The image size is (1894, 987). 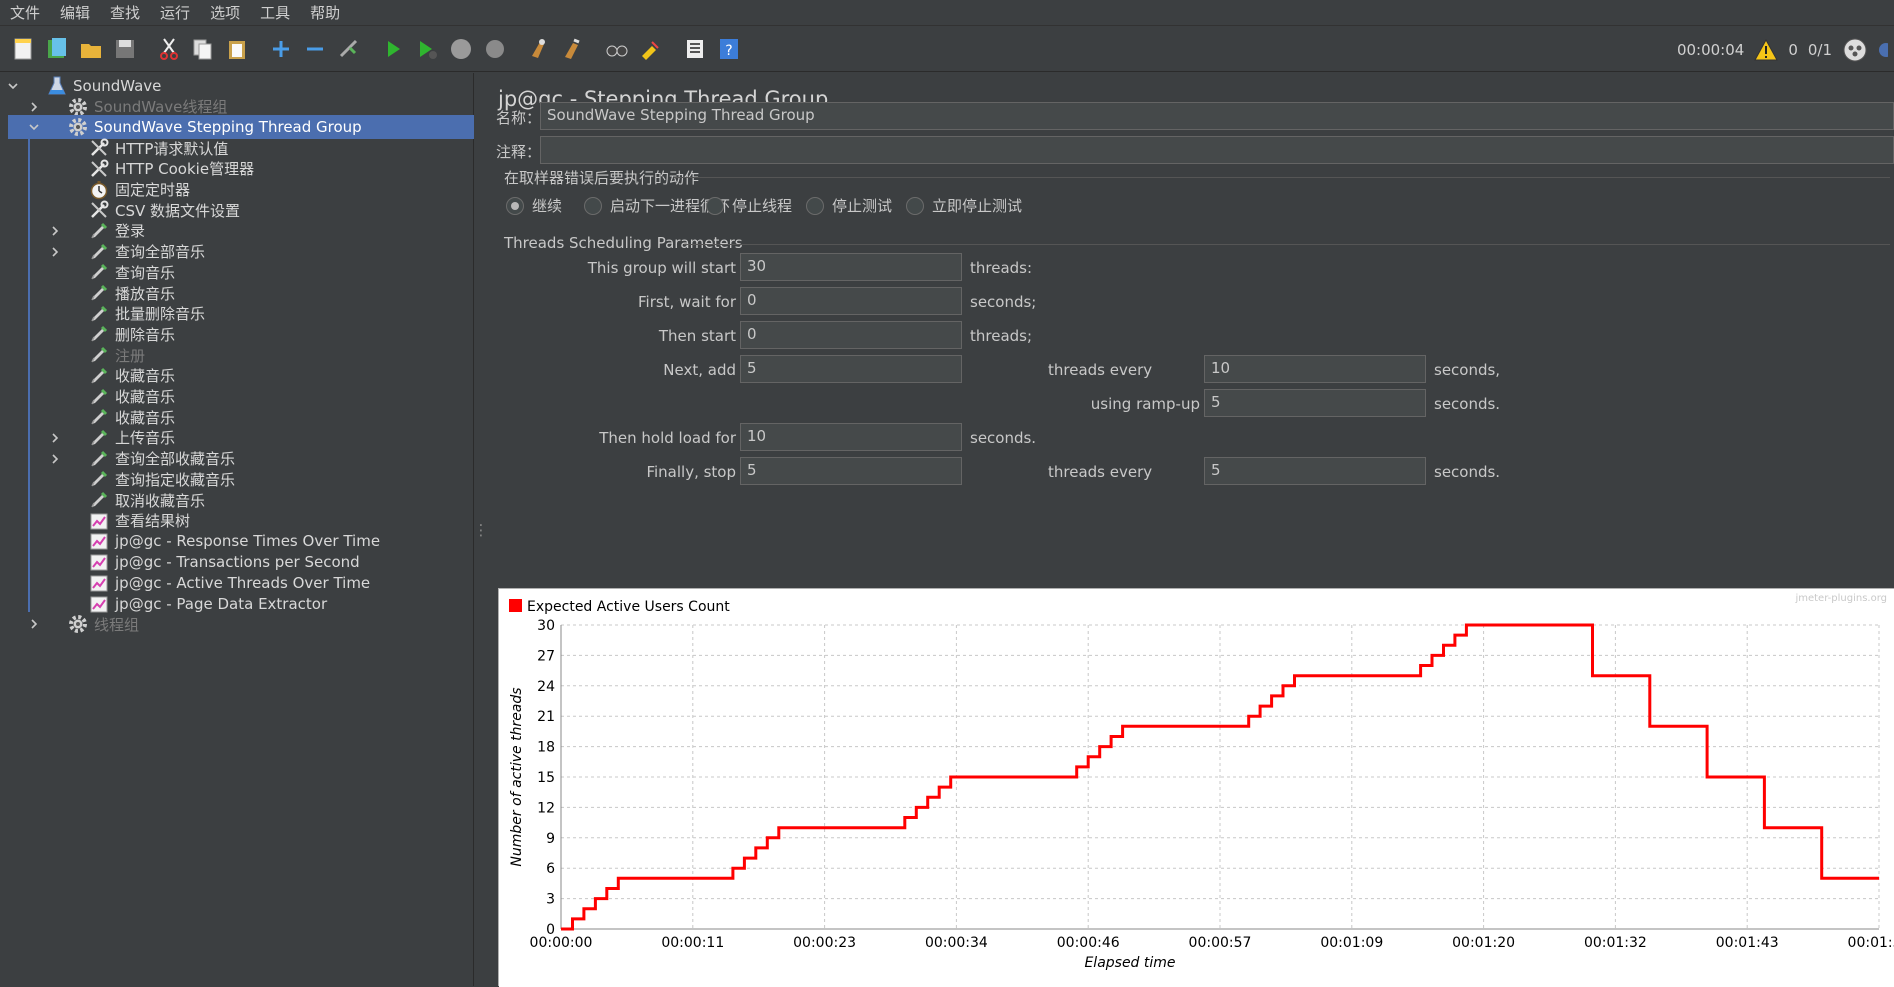 I want to click on start-no-pause-button, so click(x=427, y=49).